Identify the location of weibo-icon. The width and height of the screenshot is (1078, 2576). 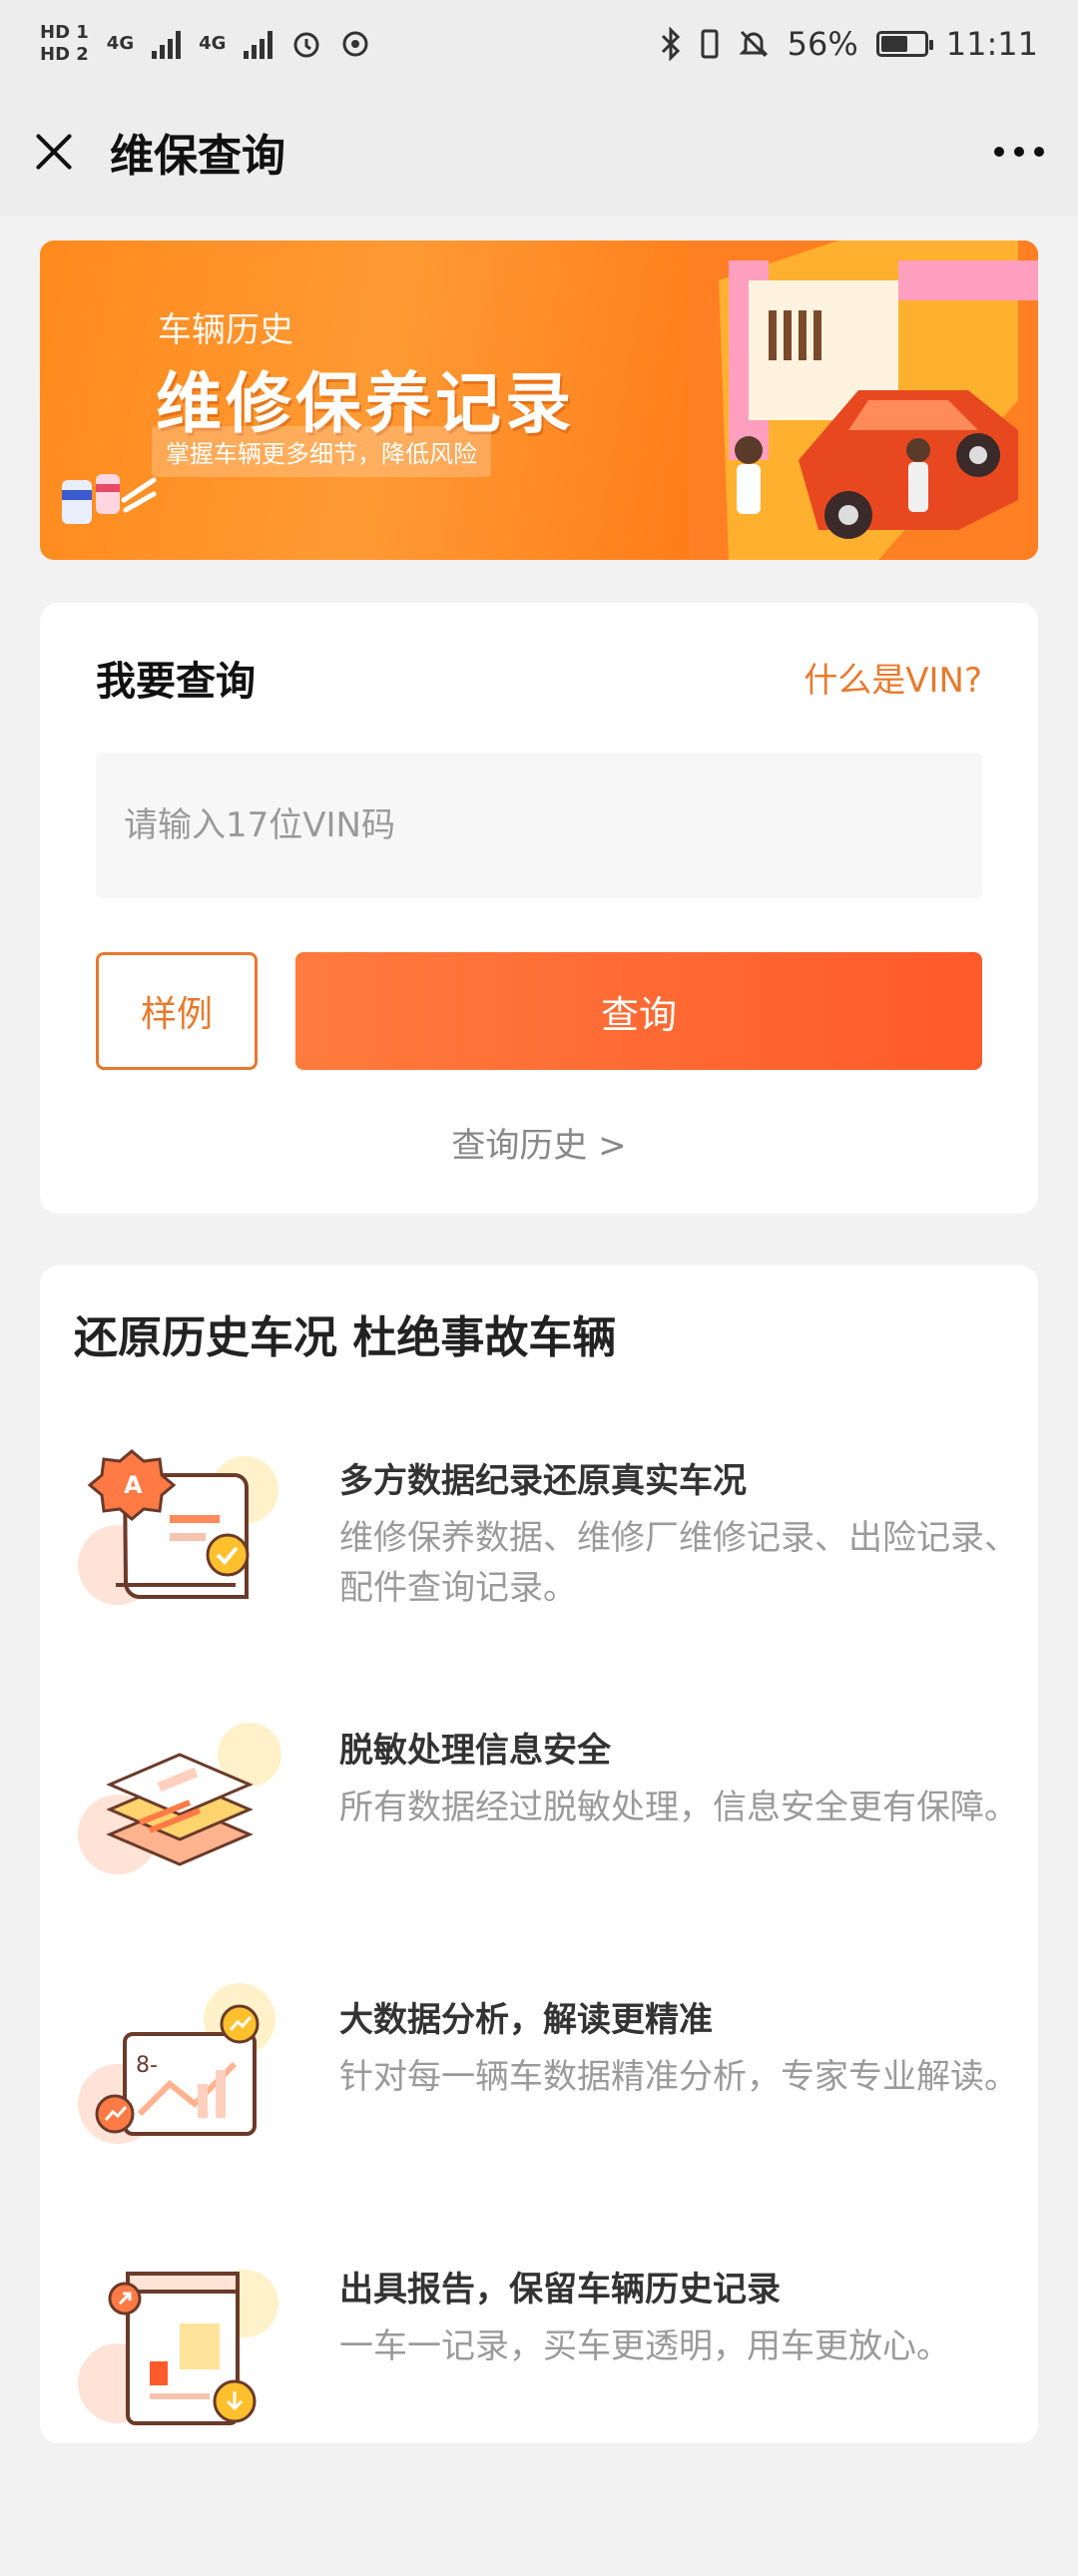
(355, 44).